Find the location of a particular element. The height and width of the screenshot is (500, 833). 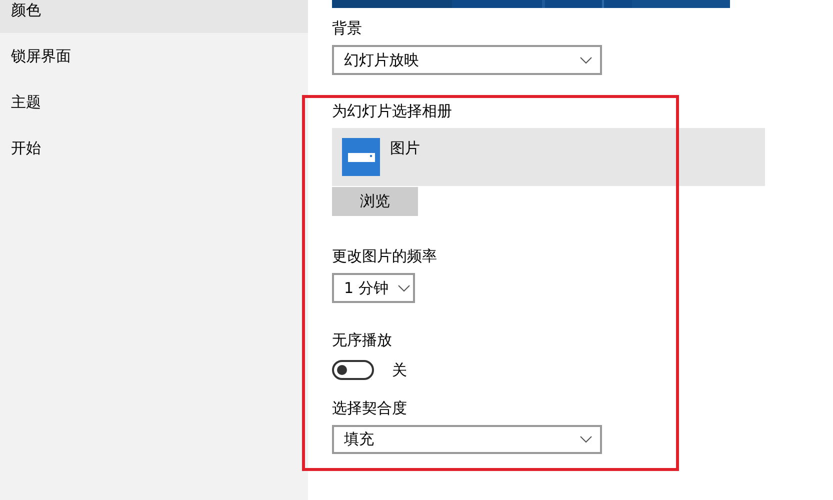

field-label: 更改图片的频率 is located at coordinates (384, 256).